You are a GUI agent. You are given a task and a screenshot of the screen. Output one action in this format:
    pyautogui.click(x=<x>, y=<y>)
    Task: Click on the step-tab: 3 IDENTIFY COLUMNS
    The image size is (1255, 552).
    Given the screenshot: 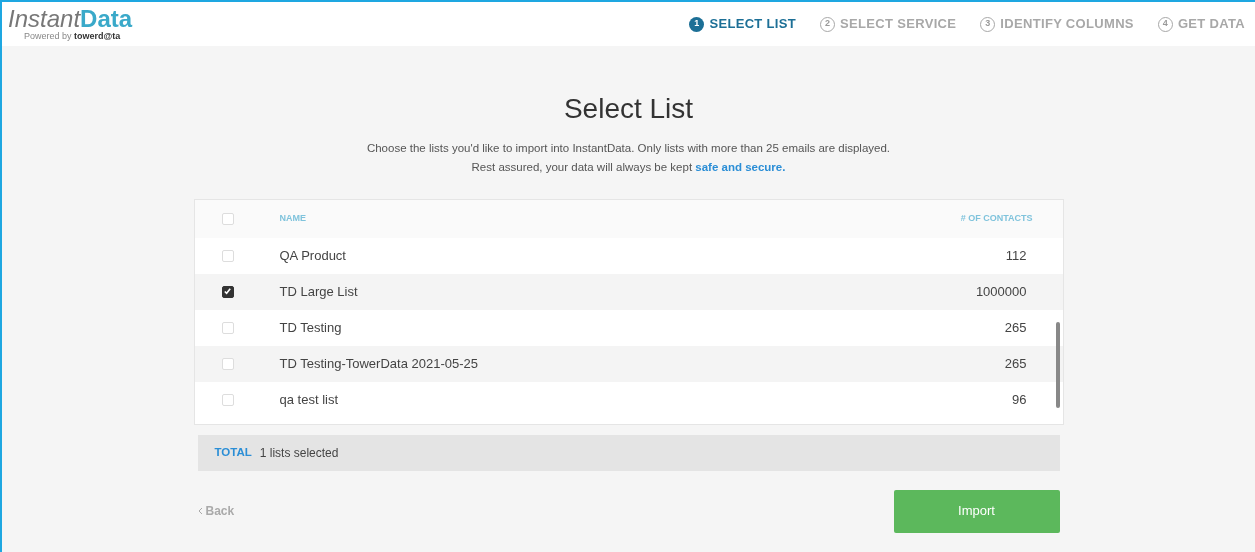 What is the action you would take?
    pyautogui.click(x=1057, y=24)
    